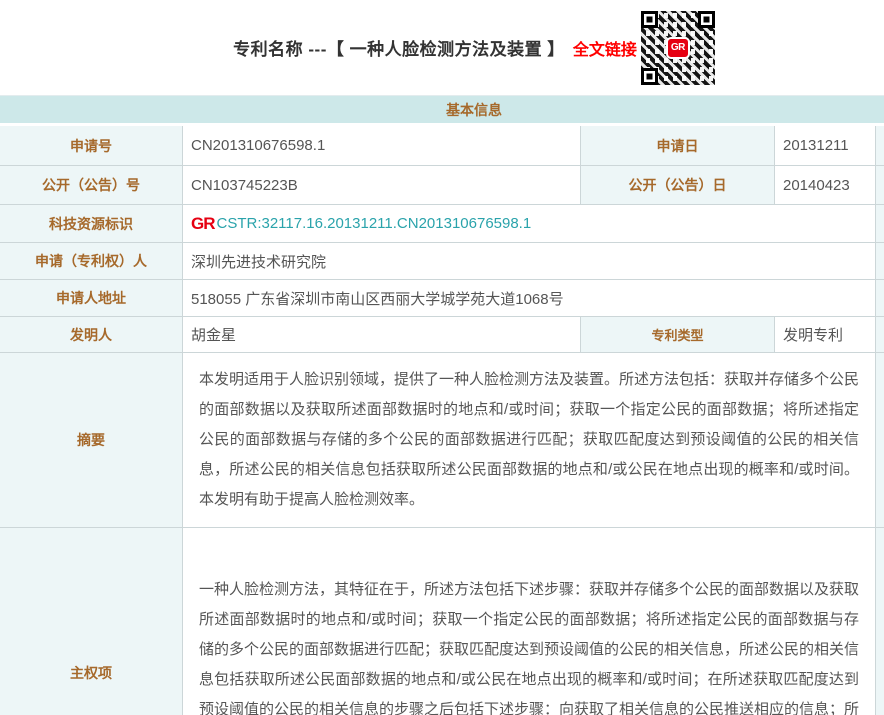 This screenshot has width=884, height=715. I want to click on value-publication-date: 20140423, so click(825, 185).